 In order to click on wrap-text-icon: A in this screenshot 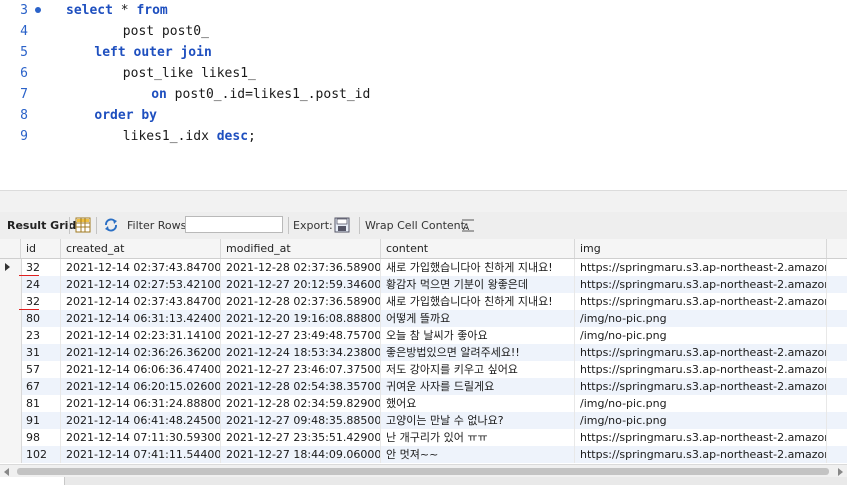, I will do `click(468, 225)`.